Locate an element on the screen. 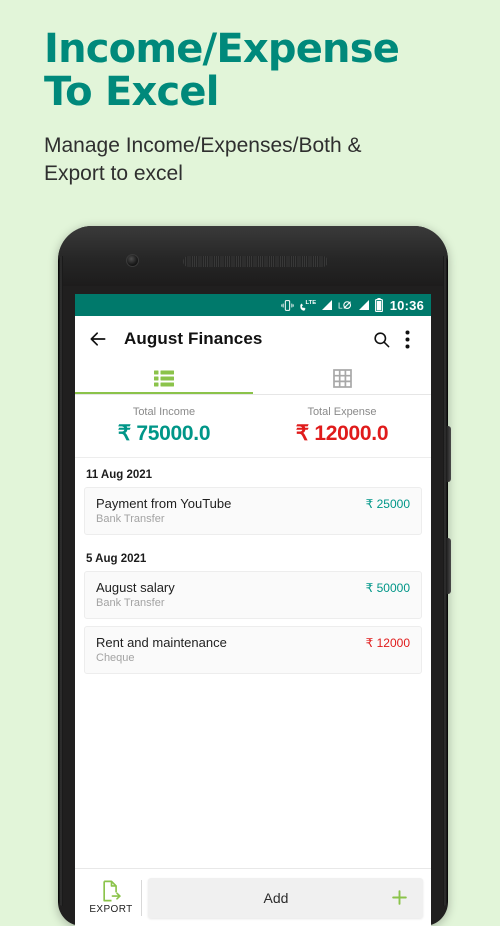 The height and width of the screenshot is (926, 500). export-file-icon is located at coordinates (111, 891).